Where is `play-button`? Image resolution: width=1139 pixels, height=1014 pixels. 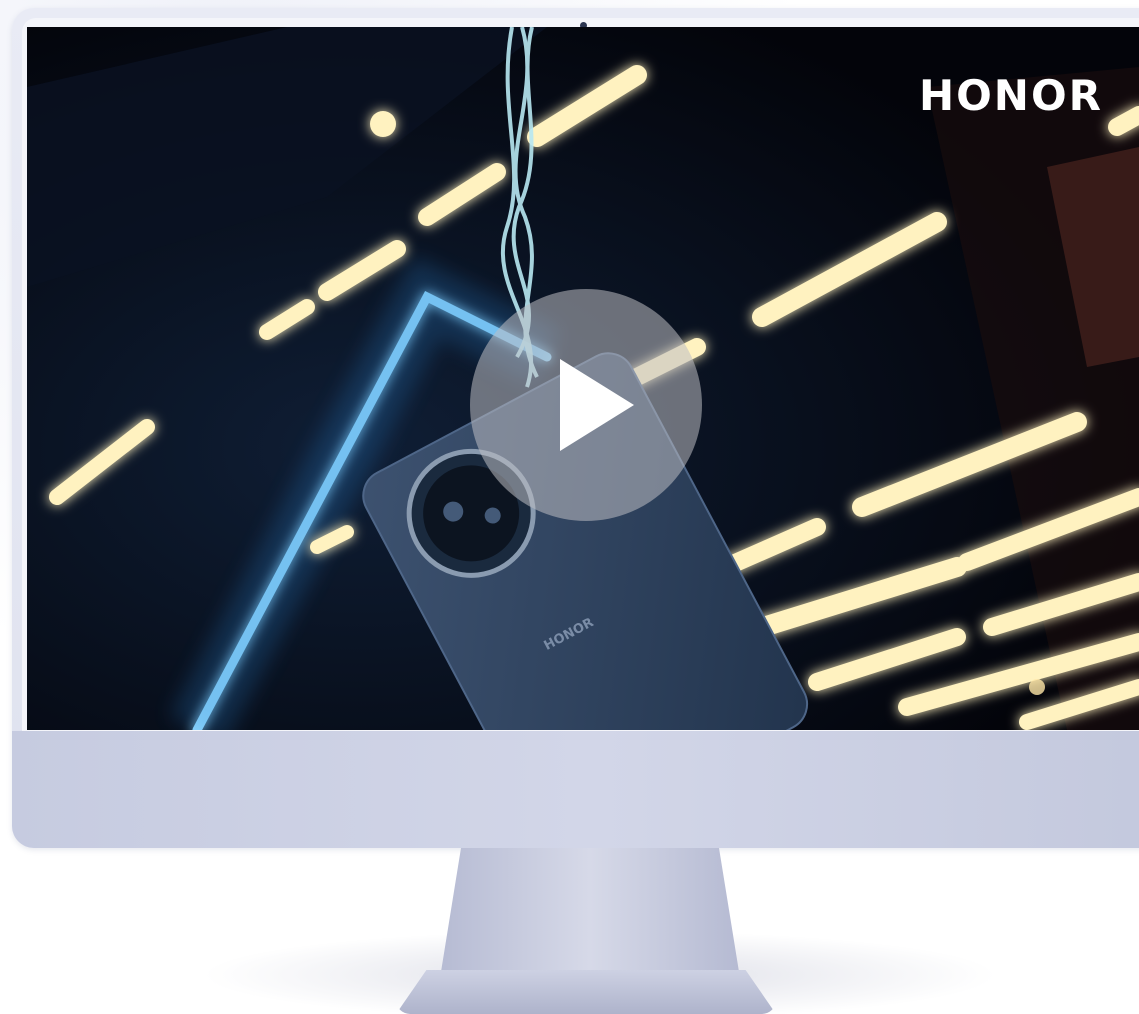
play-button is located at coordinates (586, 405).